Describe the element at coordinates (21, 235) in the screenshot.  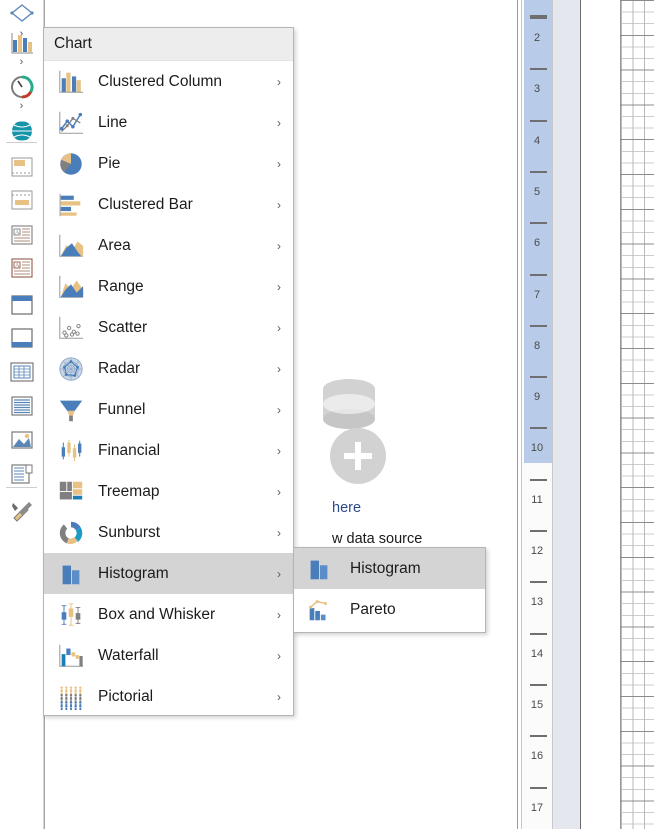
I see `rail-text-content-icon: A` at that location.